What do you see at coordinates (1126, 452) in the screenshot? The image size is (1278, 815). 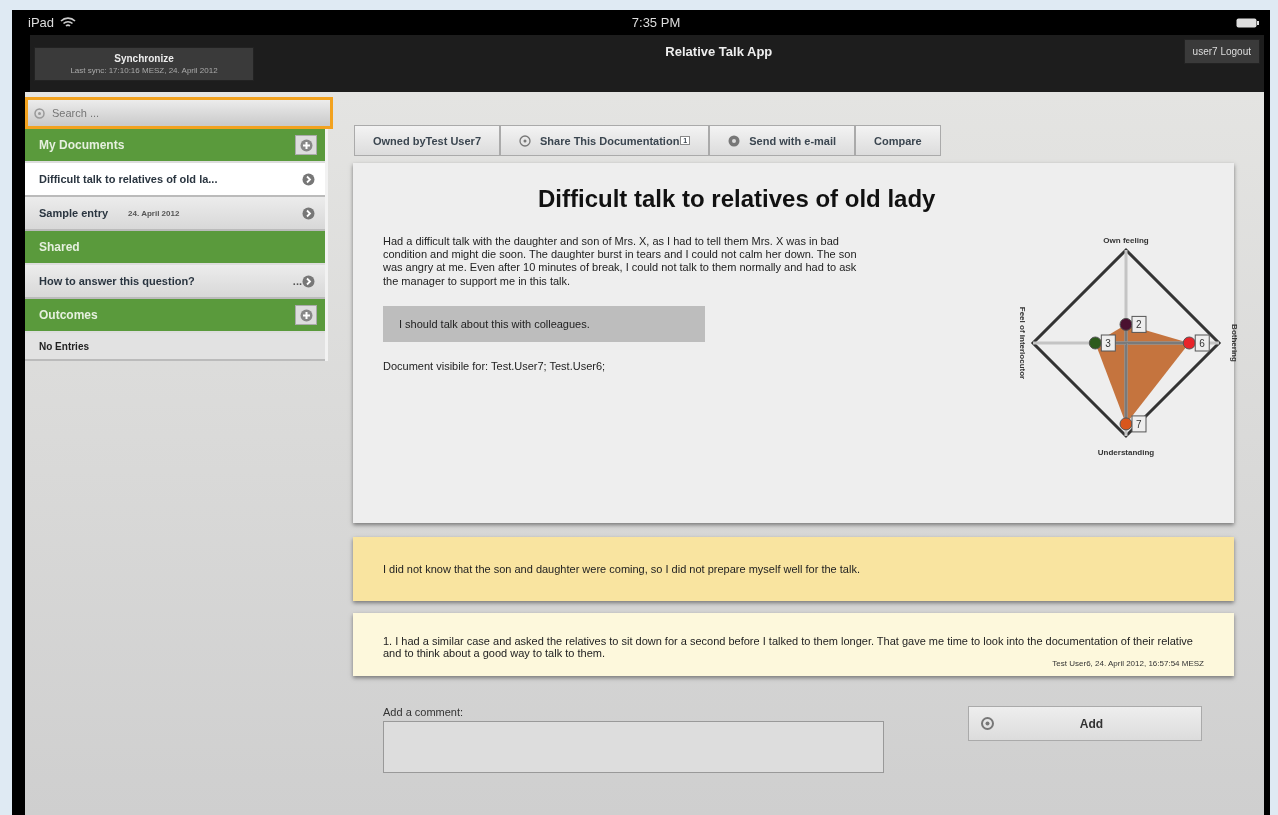 I see `axis-label: Understanding` at bounding box center [1126, 452].